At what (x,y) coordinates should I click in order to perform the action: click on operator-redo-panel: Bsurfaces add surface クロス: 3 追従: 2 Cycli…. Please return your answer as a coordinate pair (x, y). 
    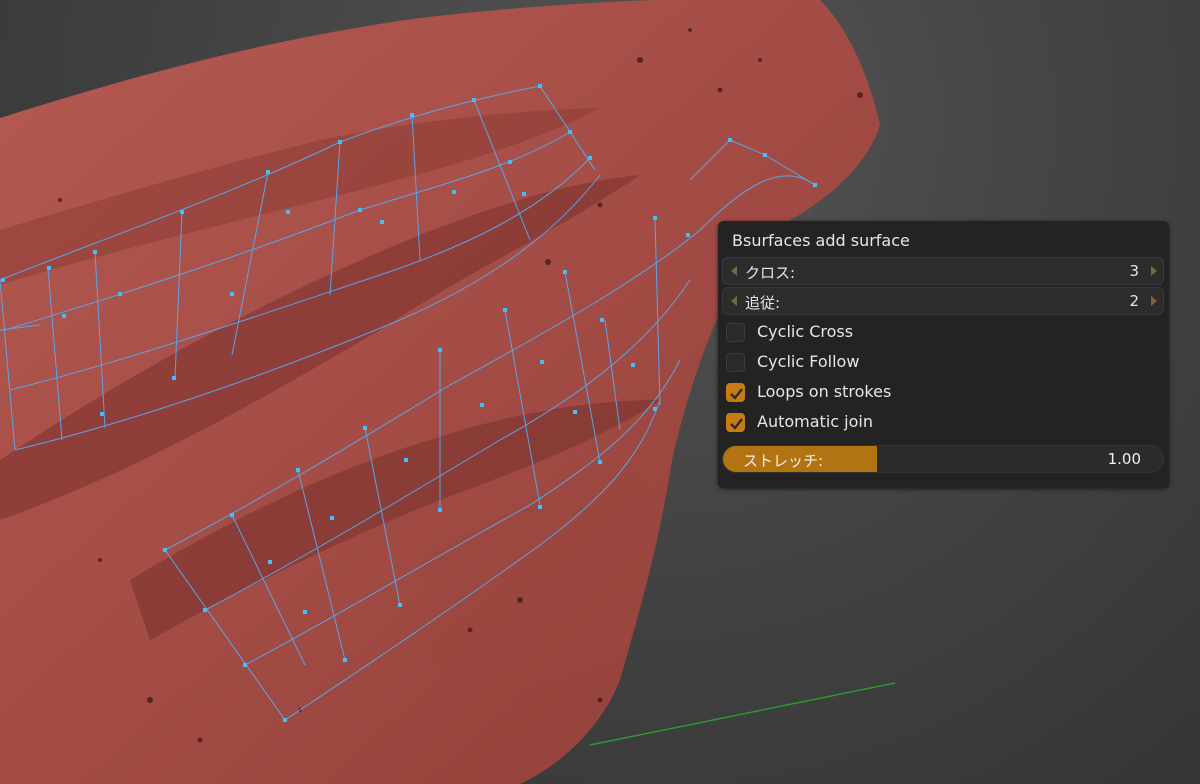
    Looking at the image, I should click on (943, 354).